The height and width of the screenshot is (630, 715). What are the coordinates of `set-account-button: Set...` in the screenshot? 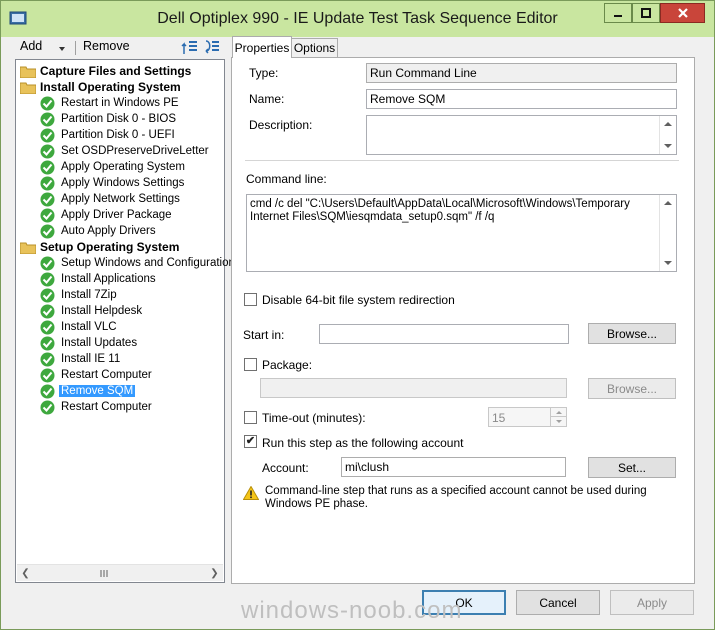 It's located at (632, 467).